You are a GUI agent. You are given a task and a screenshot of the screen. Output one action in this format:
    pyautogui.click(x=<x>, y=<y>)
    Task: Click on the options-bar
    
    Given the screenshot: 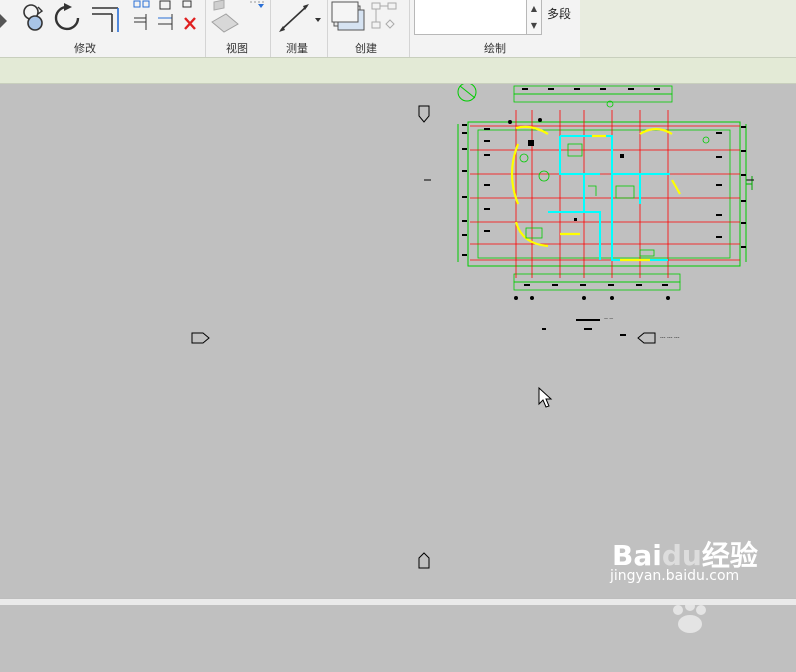 What is the action you would take?
    pyautogui.click(x=398, y=70)
    